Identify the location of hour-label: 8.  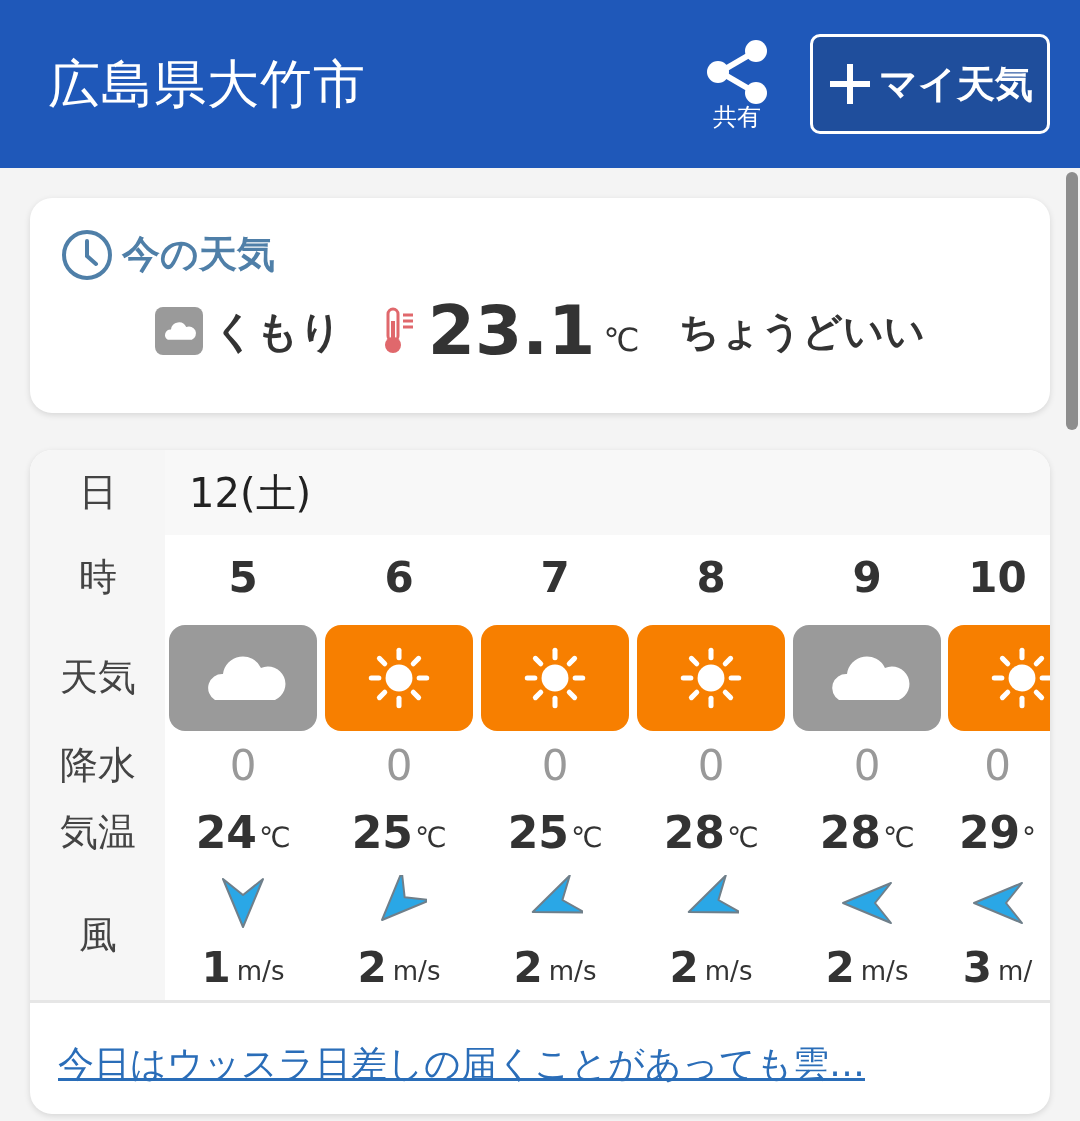
(711, 578).